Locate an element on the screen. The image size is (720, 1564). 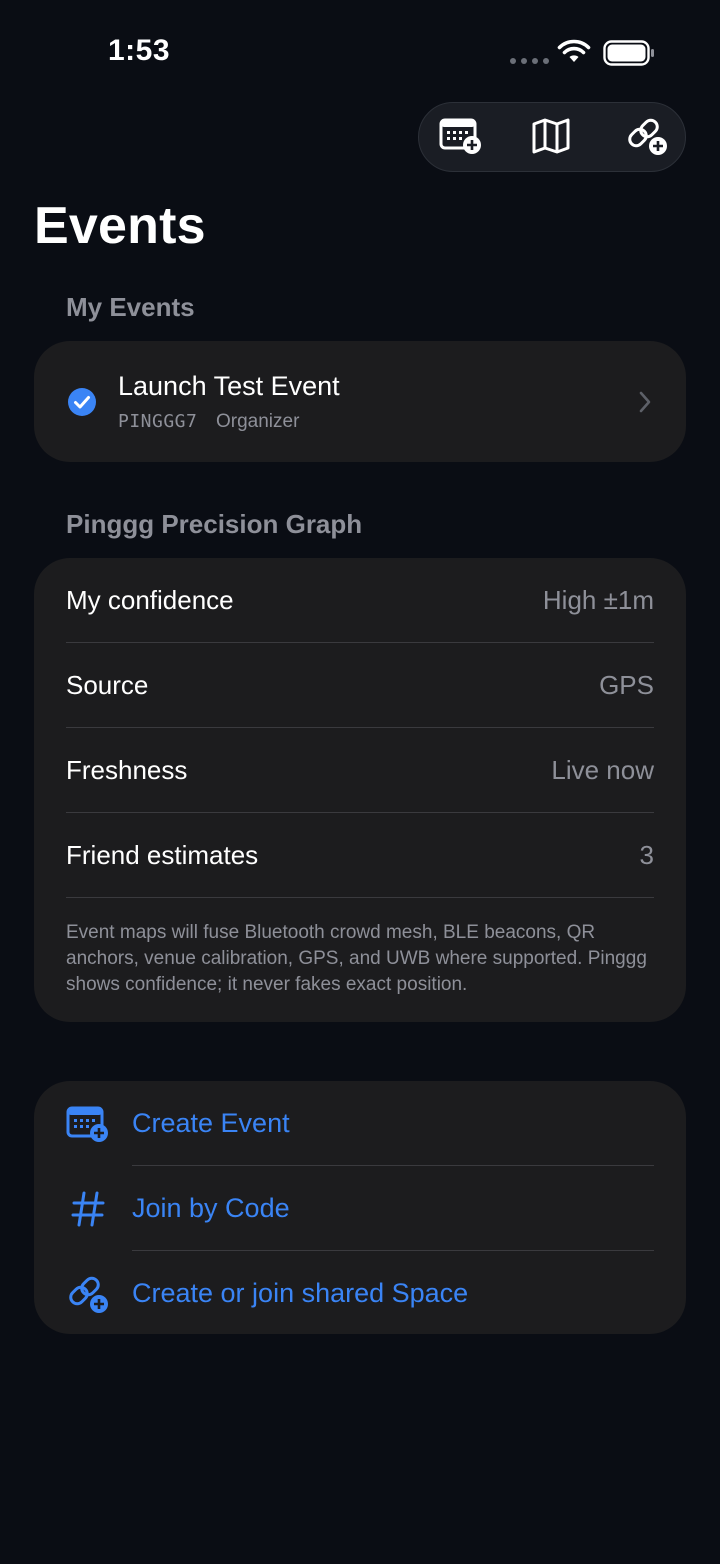
join-by-code-button: Join by Code is located at coordinates (360, 1208).